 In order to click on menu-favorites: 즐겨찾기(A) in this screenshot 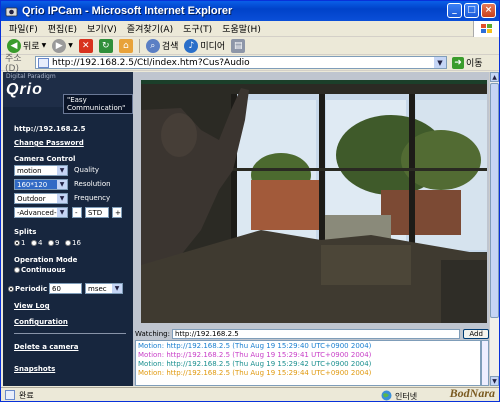, I will do `click(150, 28)`.